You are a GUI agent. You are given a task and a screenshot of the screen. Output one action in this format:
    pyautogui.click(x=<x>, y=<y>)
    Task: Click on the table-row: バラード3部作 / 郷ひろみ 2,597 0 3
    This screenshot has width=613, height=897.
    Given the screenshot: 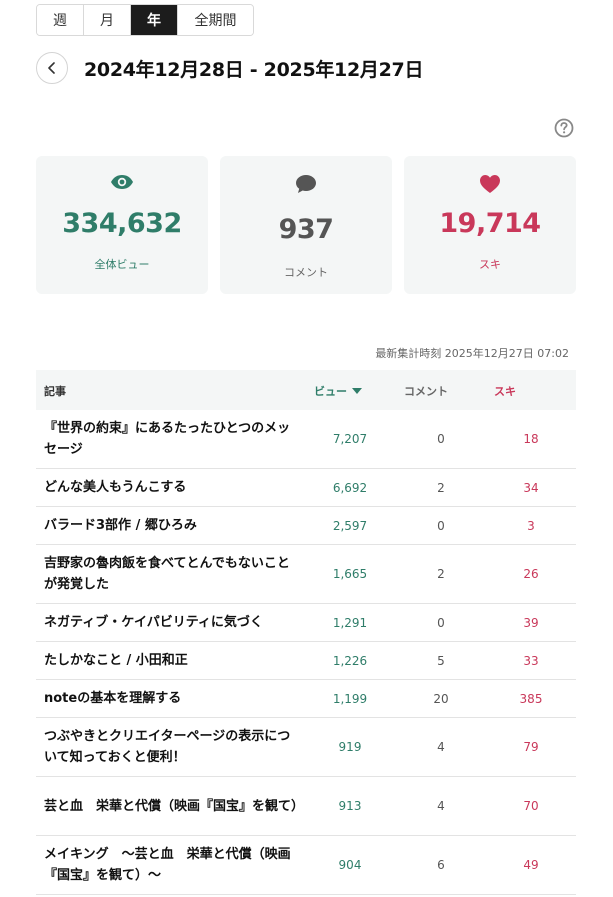 What is the action you would take?
    pyautogui.click(x=306, y=526)
    